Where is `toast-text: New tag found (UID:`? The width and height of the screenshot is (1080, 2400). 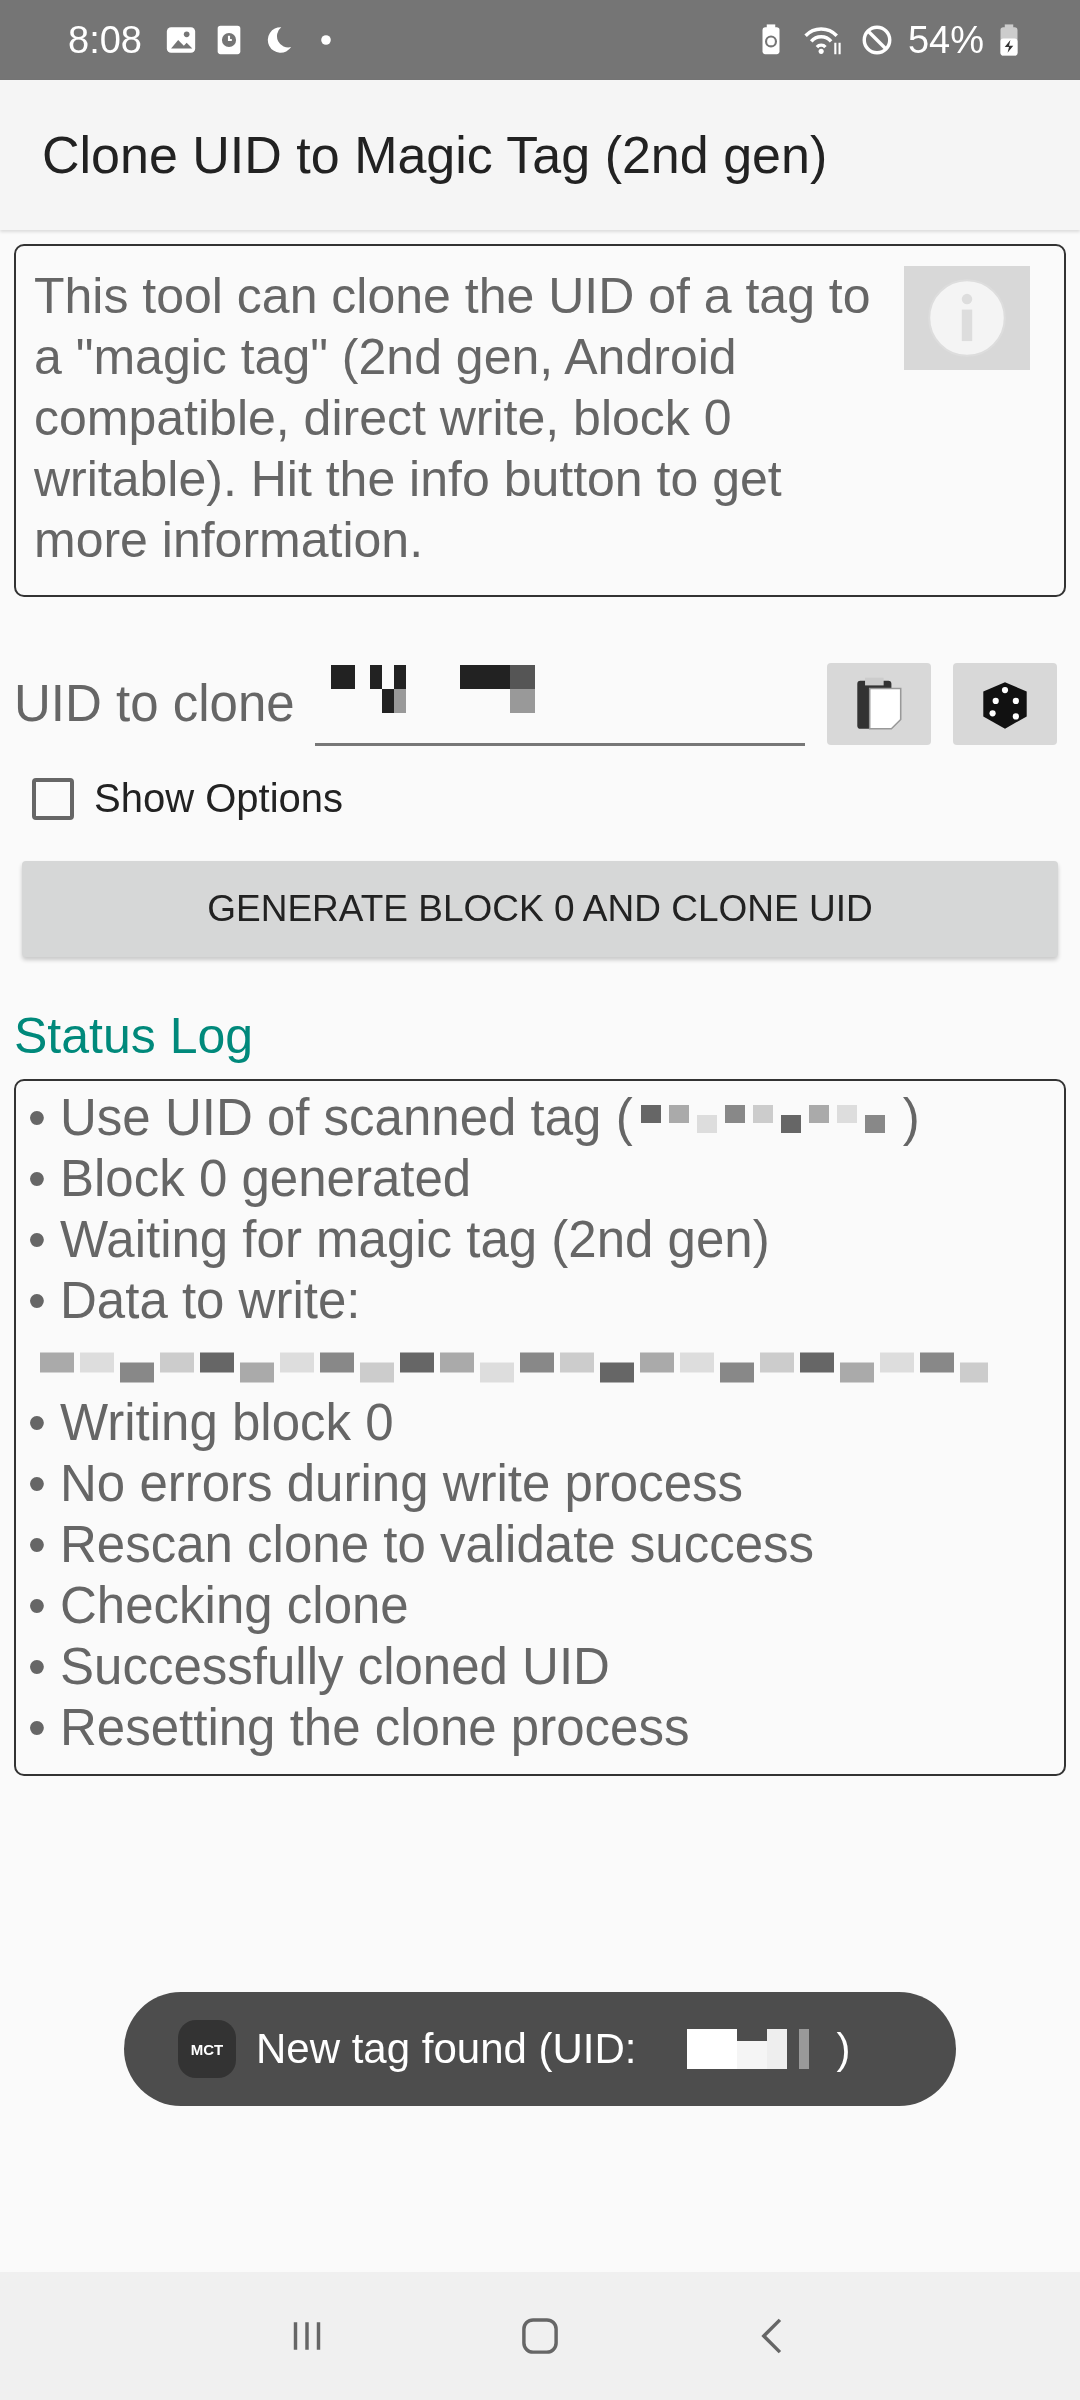
toast-text: New tag found (UID: is located at coordinates (446, 2049).